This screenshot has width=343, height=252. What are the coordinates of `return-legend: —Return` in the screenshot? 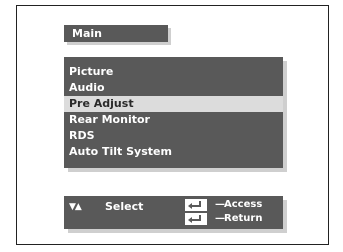 It's located at (239, 218).